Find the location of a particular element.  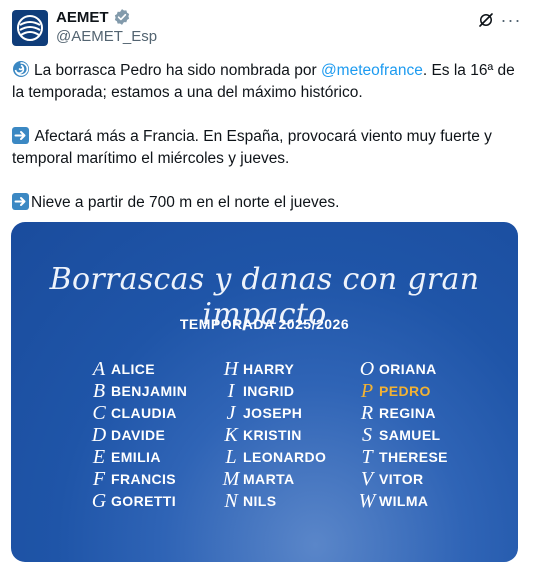

storm-name: JOSEPH is located at coordinates (273, 413).